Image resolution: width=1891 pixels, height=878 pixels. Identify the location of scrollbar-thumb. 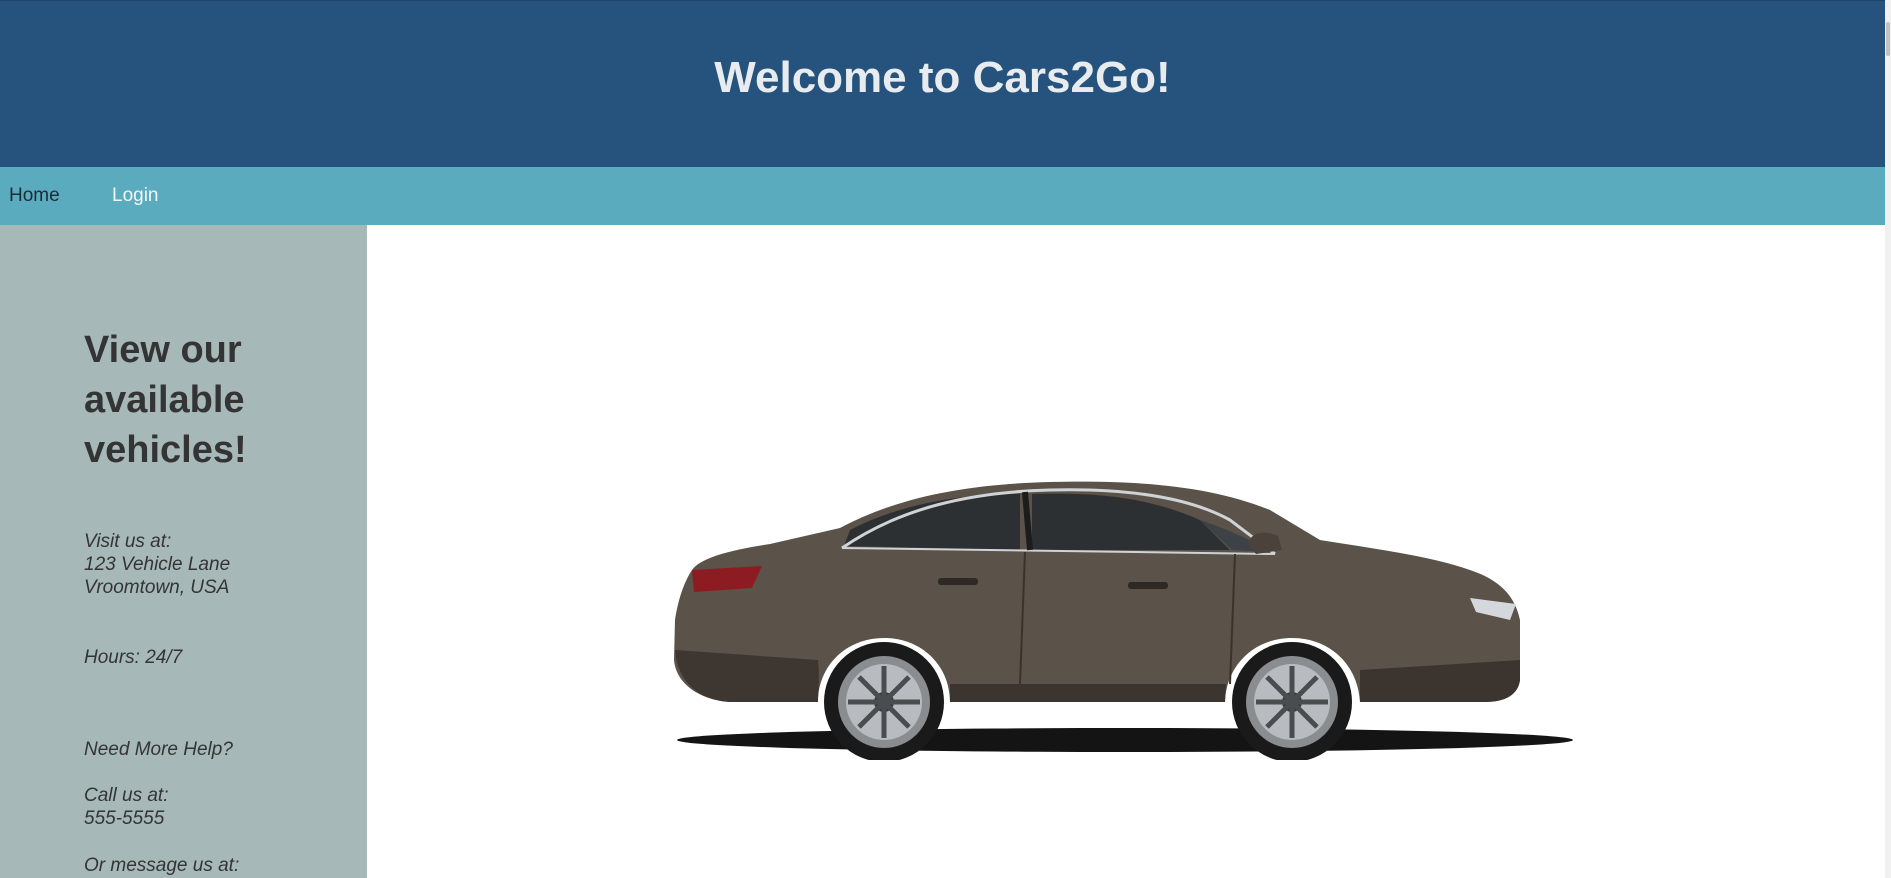
(1888, 39).